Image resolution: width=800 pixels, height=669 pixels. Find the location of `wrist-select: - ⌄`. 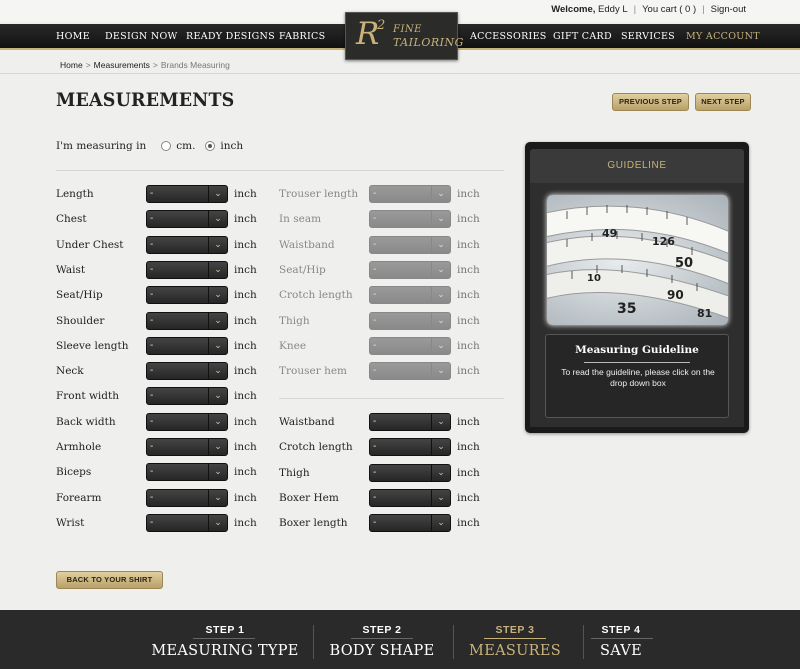

wrist-select: - ⌄ is located at coordinates (187, 522).